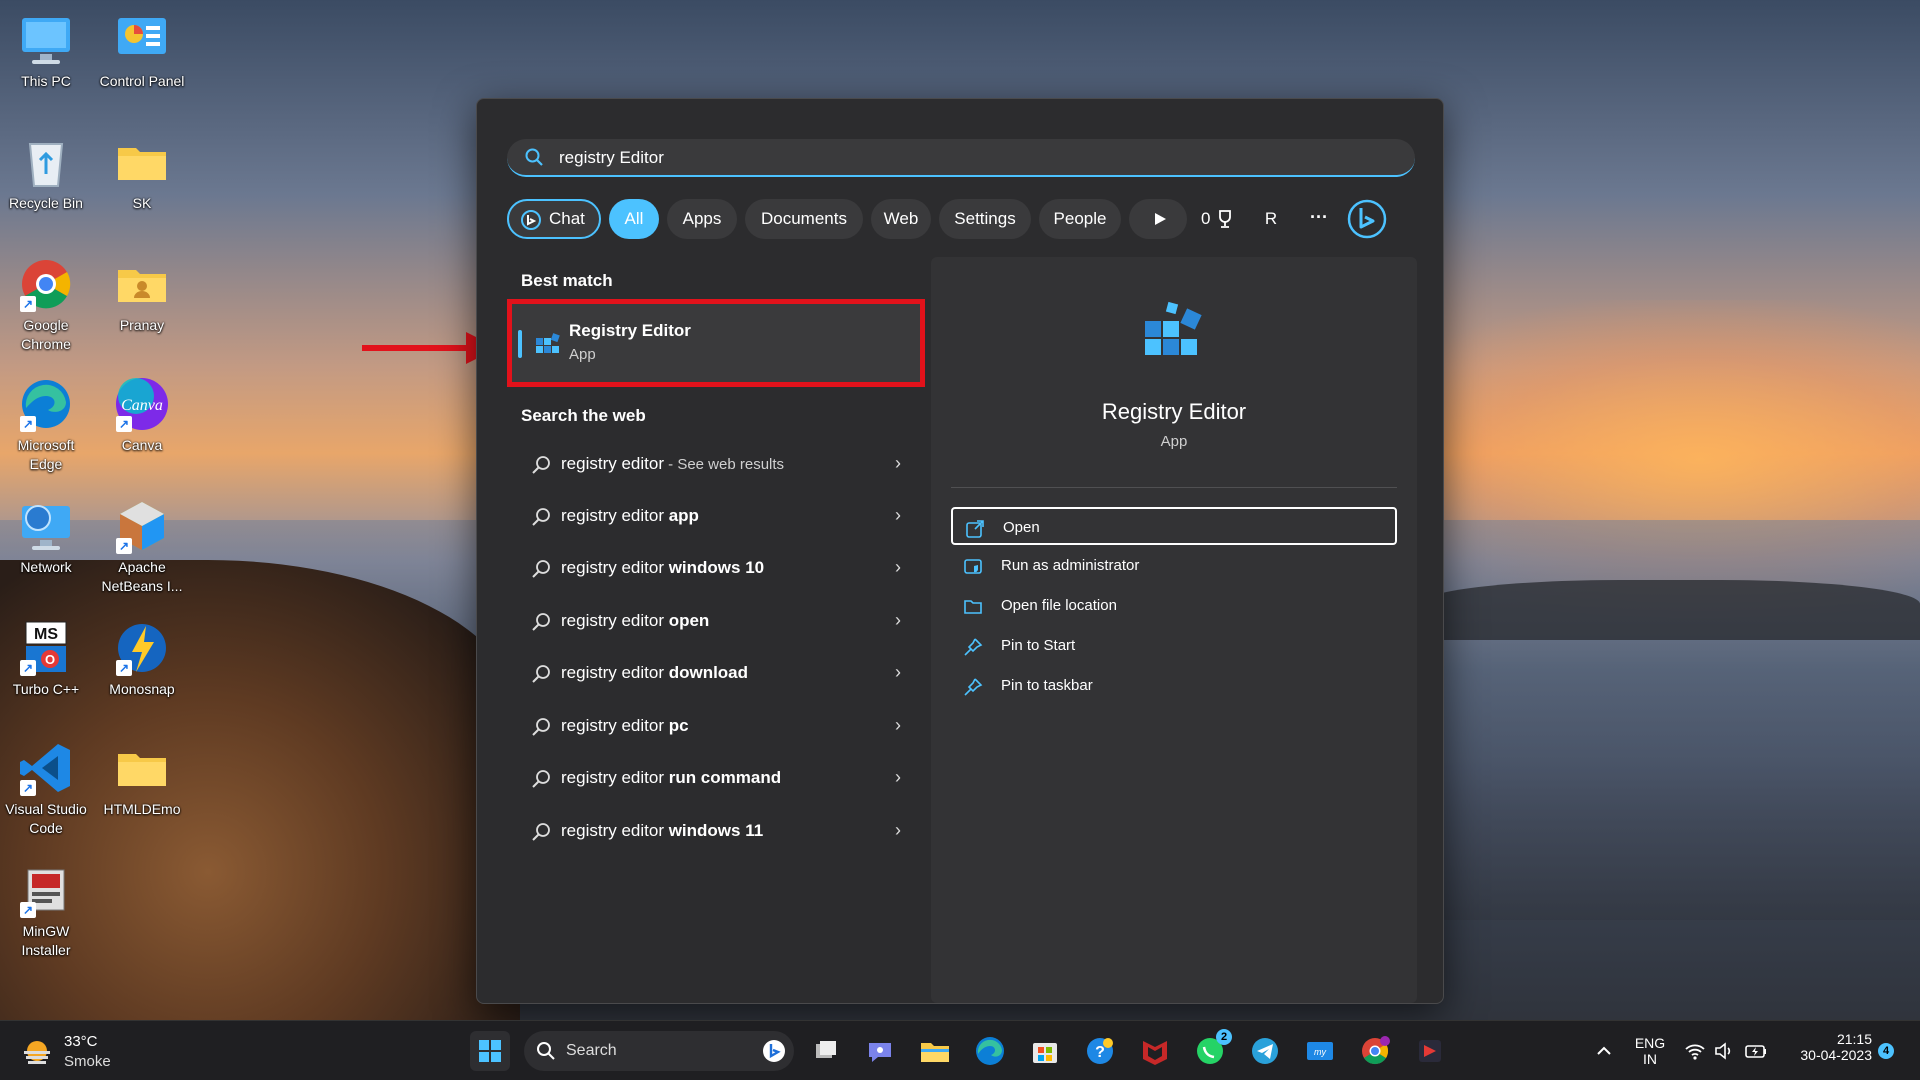 Image resolution: width=1920 pixels, height=1080 pixels. I want to click on desktop-icon-htmldemo: HTMLDEmo, so click(142, 779).